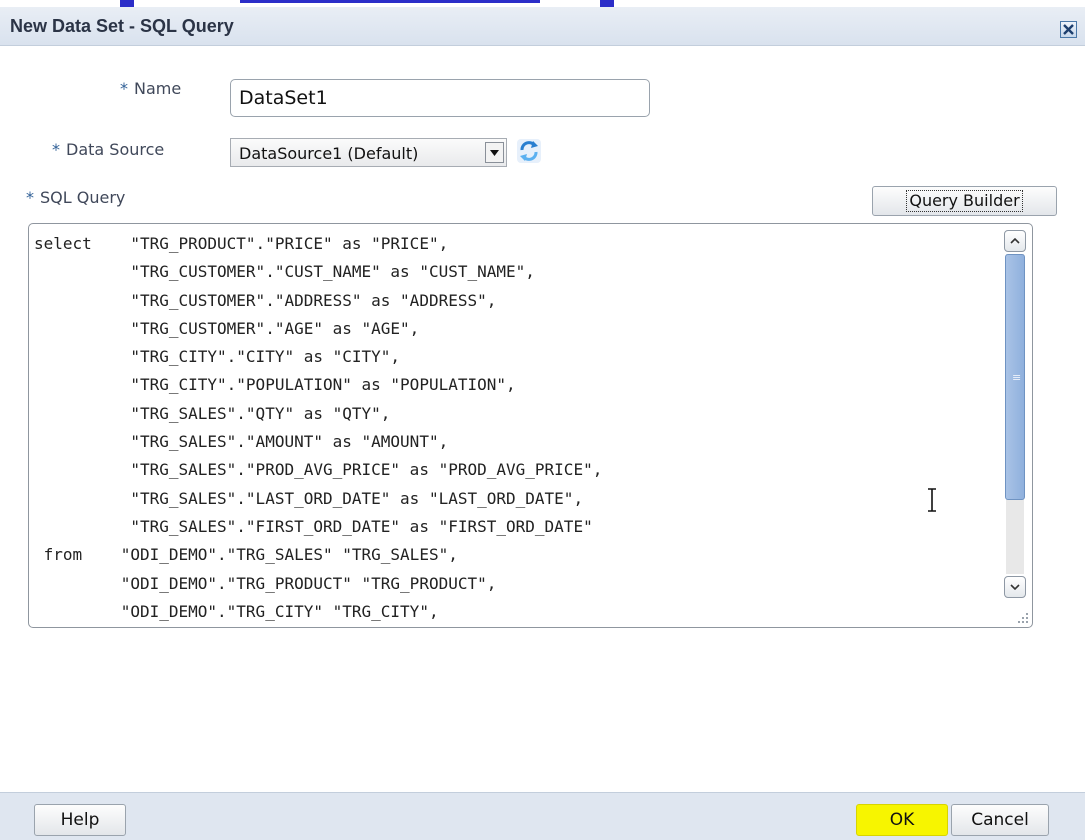 The height and width of the screenshot is (840, 1085). I want to click on resize-grip-icon, so click(1022, 617).